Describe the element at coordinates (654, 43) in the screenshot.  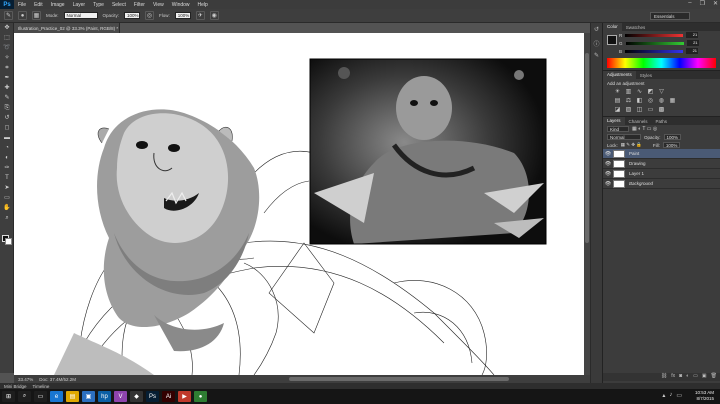
I see `g-slider` at that location.